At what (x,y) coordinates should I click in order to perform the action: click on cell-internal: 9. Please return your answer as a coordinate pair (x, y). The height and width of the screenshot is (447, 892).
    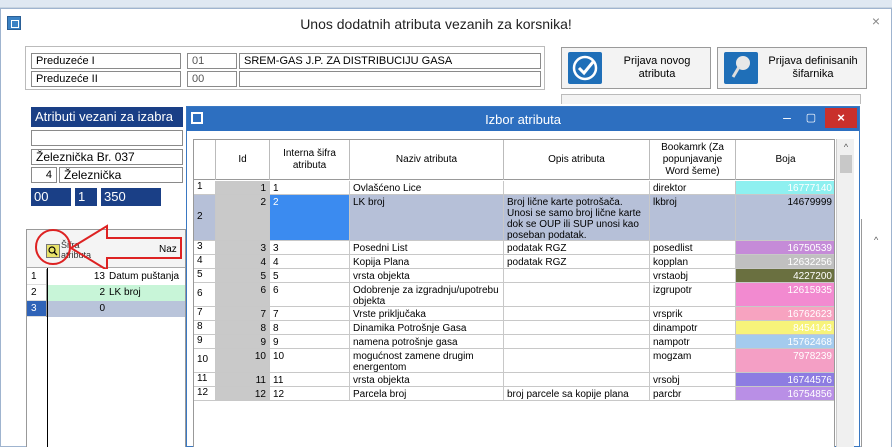
    Looking at the image, I should click on (310, 341).